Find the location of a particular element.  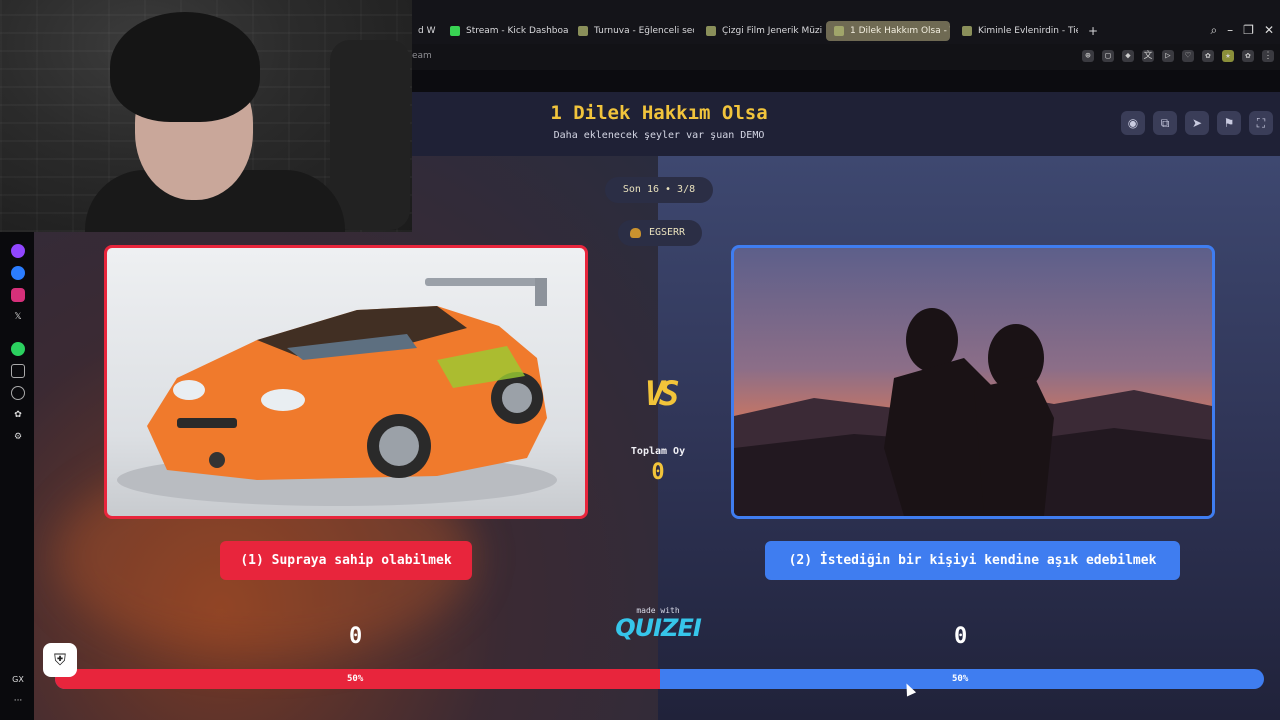

webcam-overlay is located at coordinates (206, 116).